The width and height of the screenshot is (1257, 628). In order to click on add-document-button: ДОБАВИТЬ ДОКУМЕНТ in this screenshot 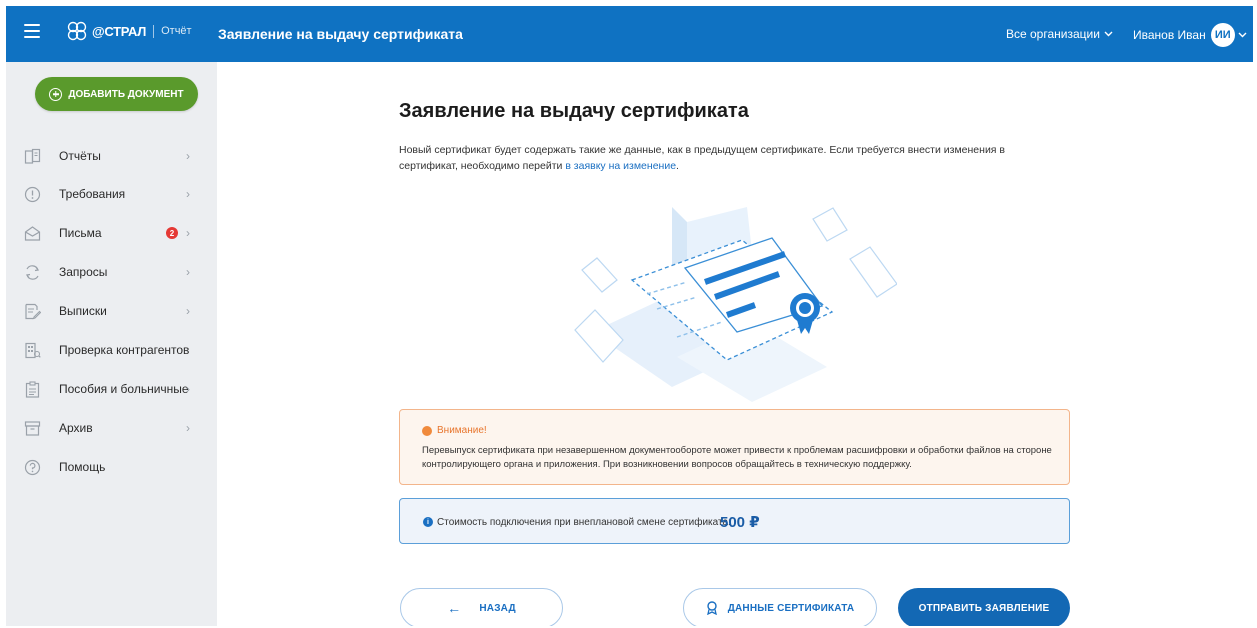, I will do `click(116, 94)`.